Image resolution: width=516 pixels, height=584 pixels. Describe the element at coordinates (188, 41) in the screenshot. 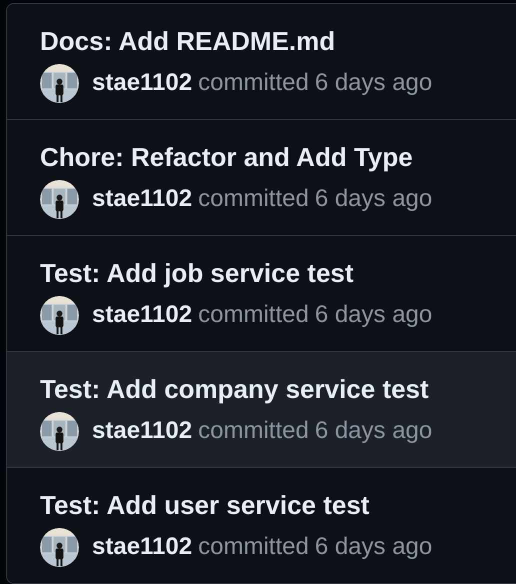

I see `commit-message: Docs: Add README.md` at that location.